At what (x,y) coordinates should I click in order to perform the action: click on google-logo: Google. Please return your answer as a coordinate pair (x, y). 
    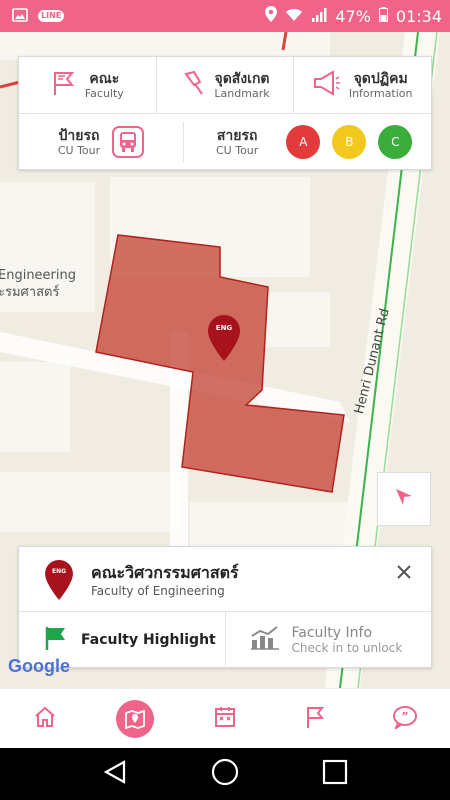
    Looking at the image, I should click on (39, 666).